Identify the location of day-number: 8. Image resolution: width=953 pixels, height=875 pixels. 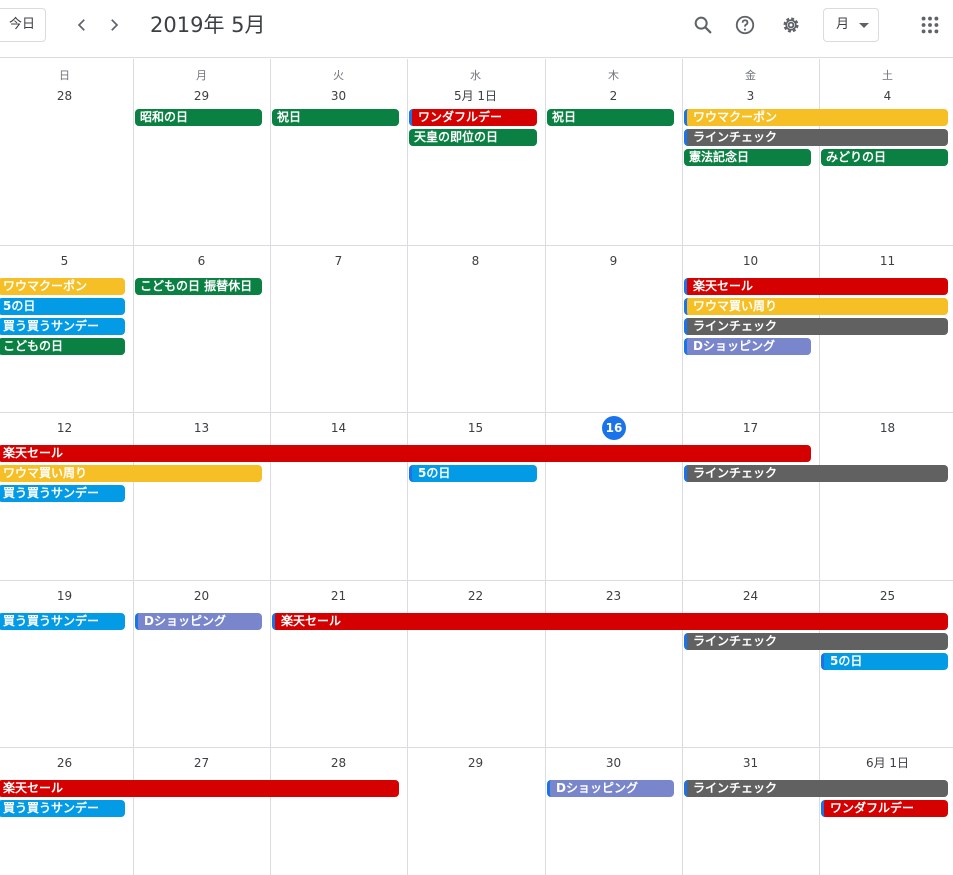
(475, 261).